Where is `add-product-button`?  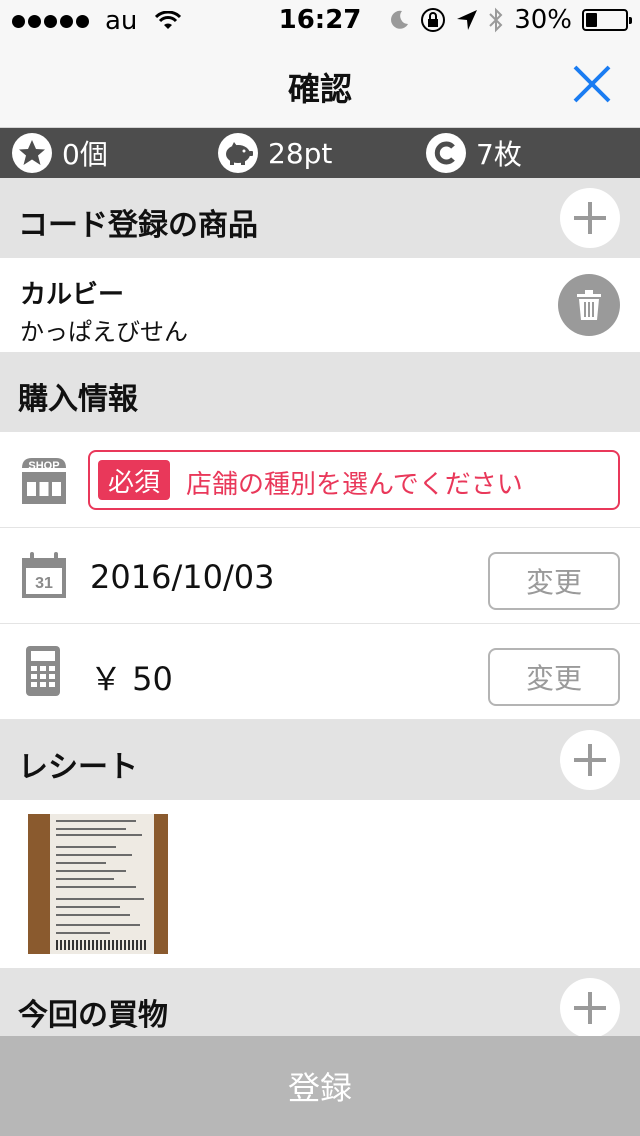
add-product-button is located at coordinates (590, 218).